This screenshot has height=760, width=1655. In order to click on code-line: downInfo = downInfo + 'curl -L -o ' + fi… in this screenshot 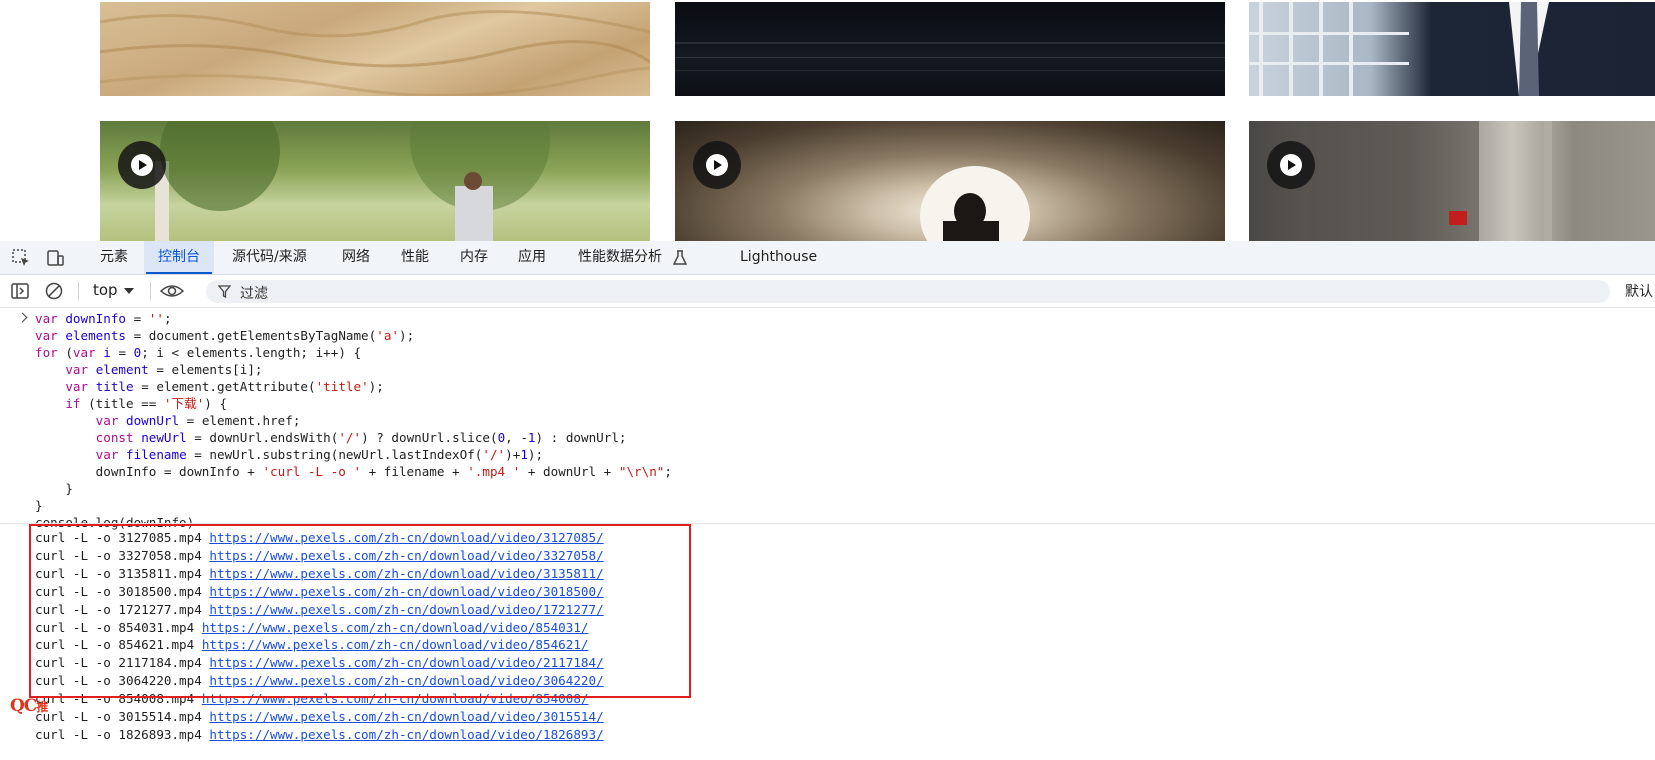, I will do `click(353, 471)`.